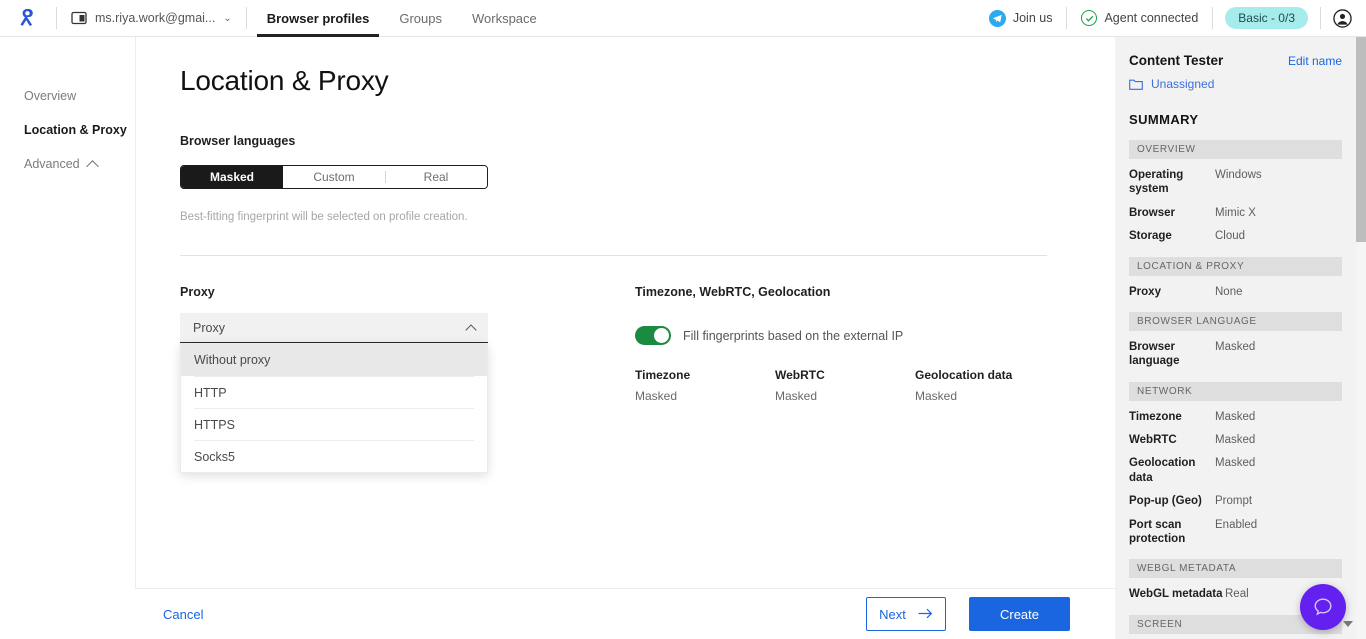 The width and height of the screenshot is (1366, 639). Describe the element at coordinates (1235, 532) in the screenshot. I see `summary-row: Port scan protection Enabled` at that location.